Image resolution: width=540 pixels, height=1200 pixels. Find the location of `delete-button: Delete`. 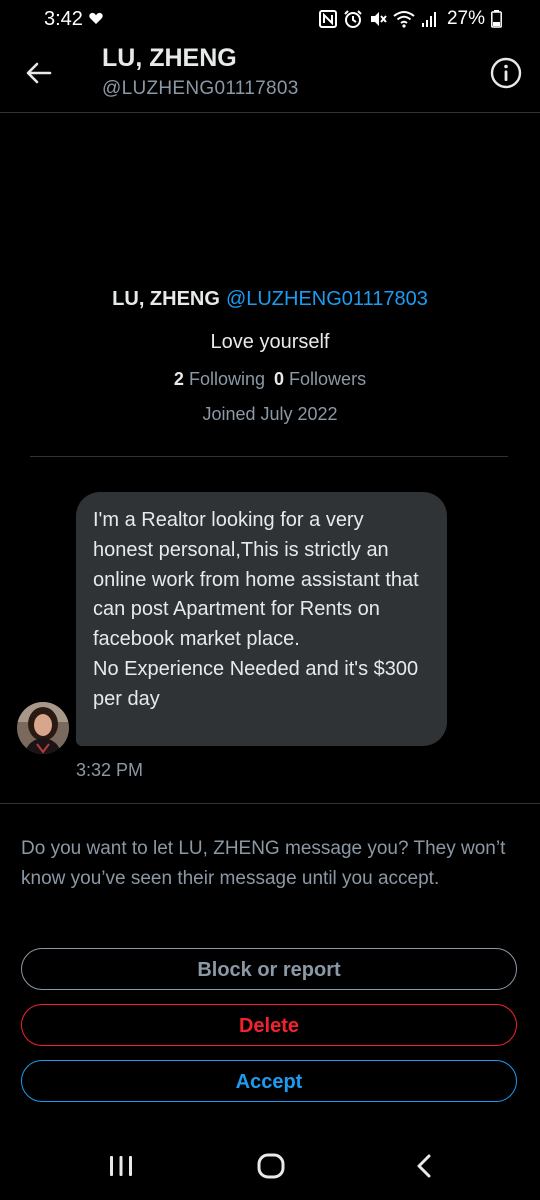

delete-button: Delete is located at coordinates (269, 1025).